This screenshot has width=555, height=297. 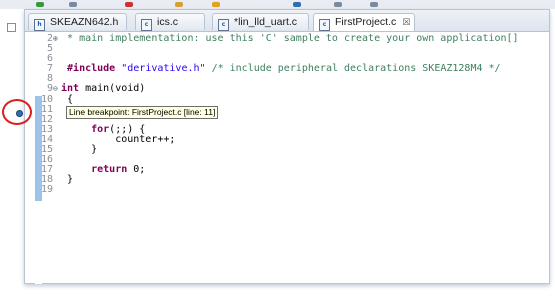 I want to click on code-line: 14 counter++;, so click(x=279, y=139).